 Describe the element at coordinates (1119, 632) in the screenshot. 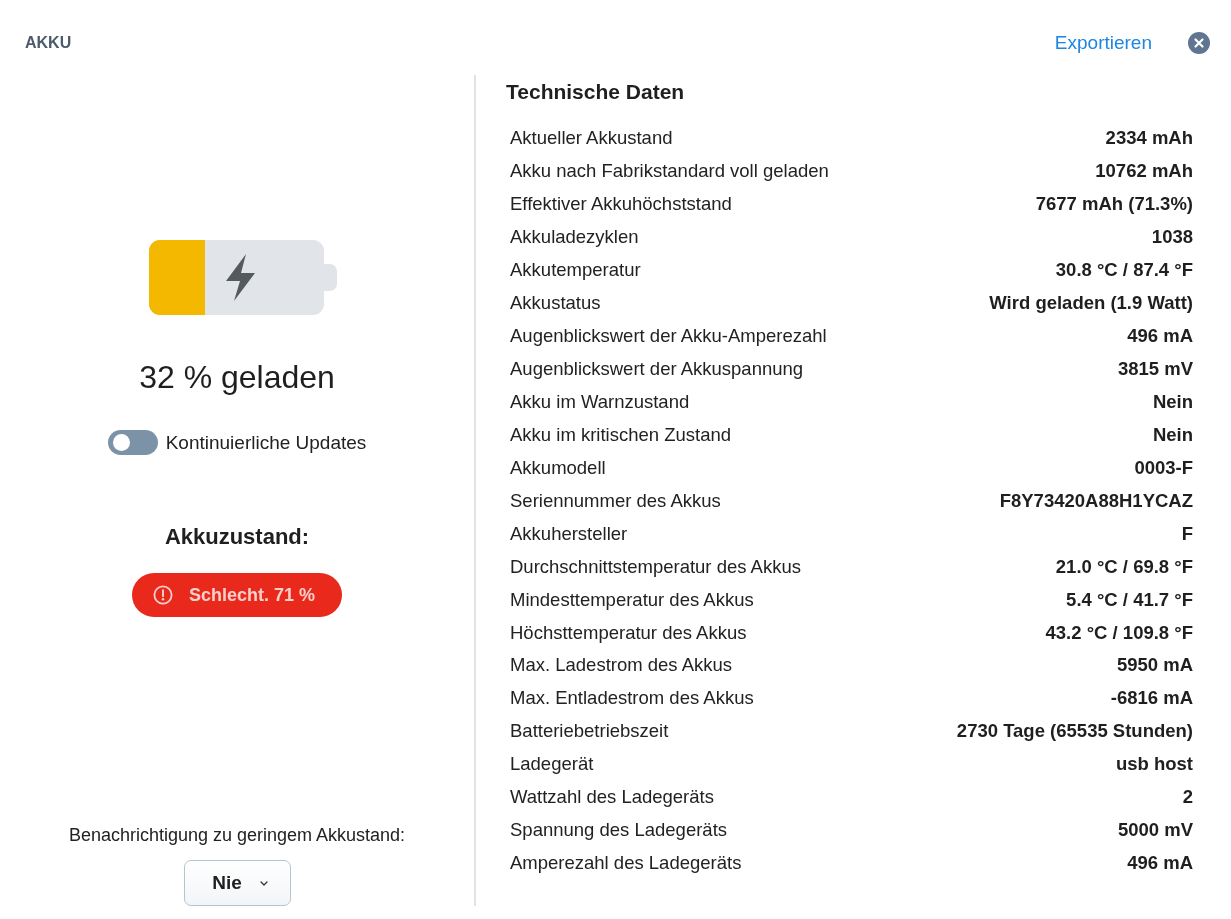

I see `spec-value: 43.2 °C / 109.8 °F` at that location.